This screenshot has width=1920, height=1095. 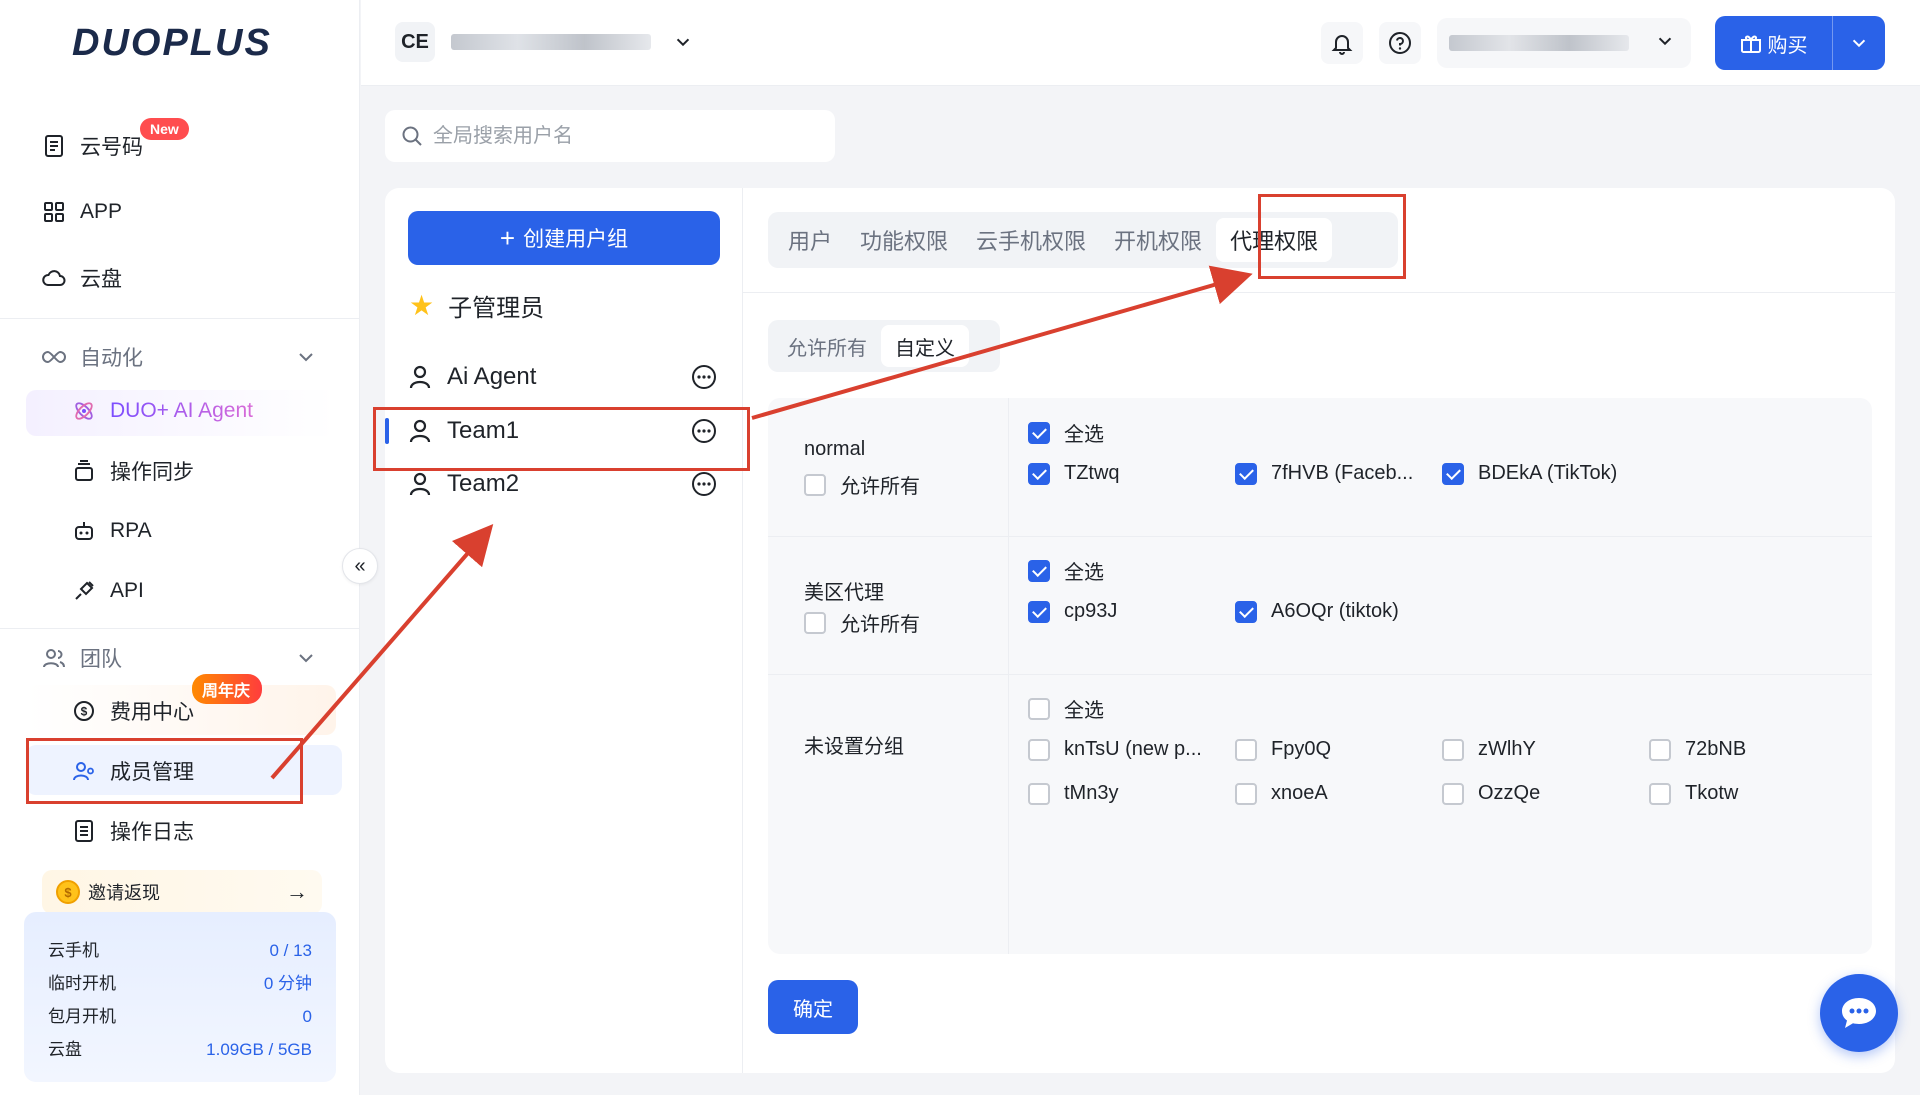 What do you see at coordinates (925, 346) in the screenshot?
I see `mode-custom: 自定义` at bounding box center [925, 346].